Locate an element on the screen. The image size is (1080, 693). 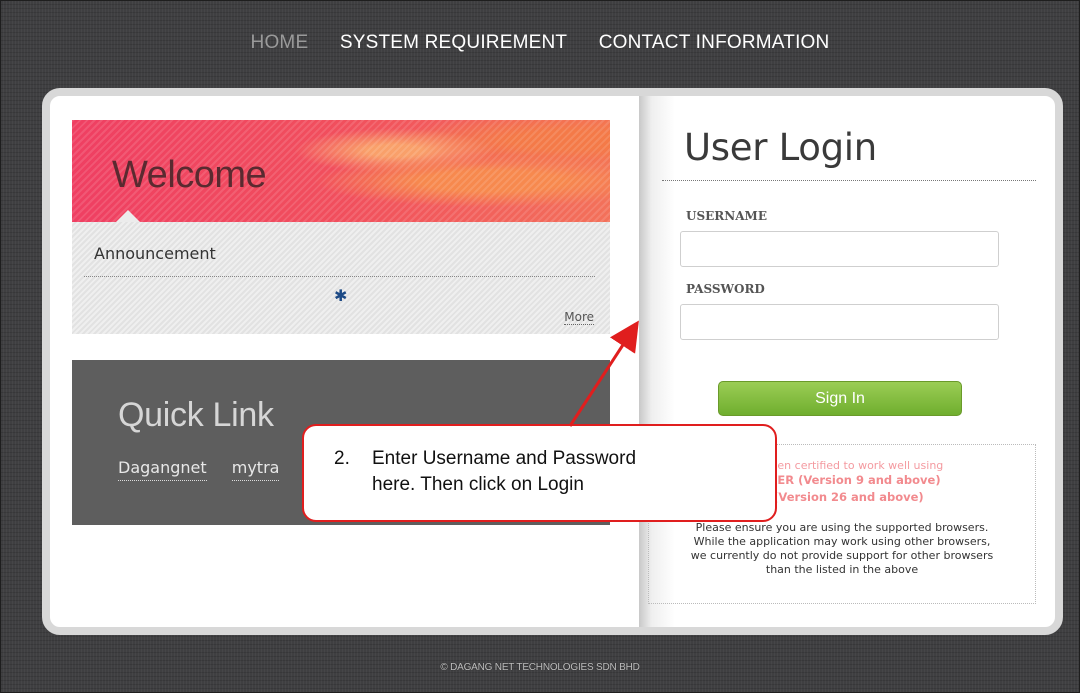
login-title: User Login is located at coordinates (780, 147).